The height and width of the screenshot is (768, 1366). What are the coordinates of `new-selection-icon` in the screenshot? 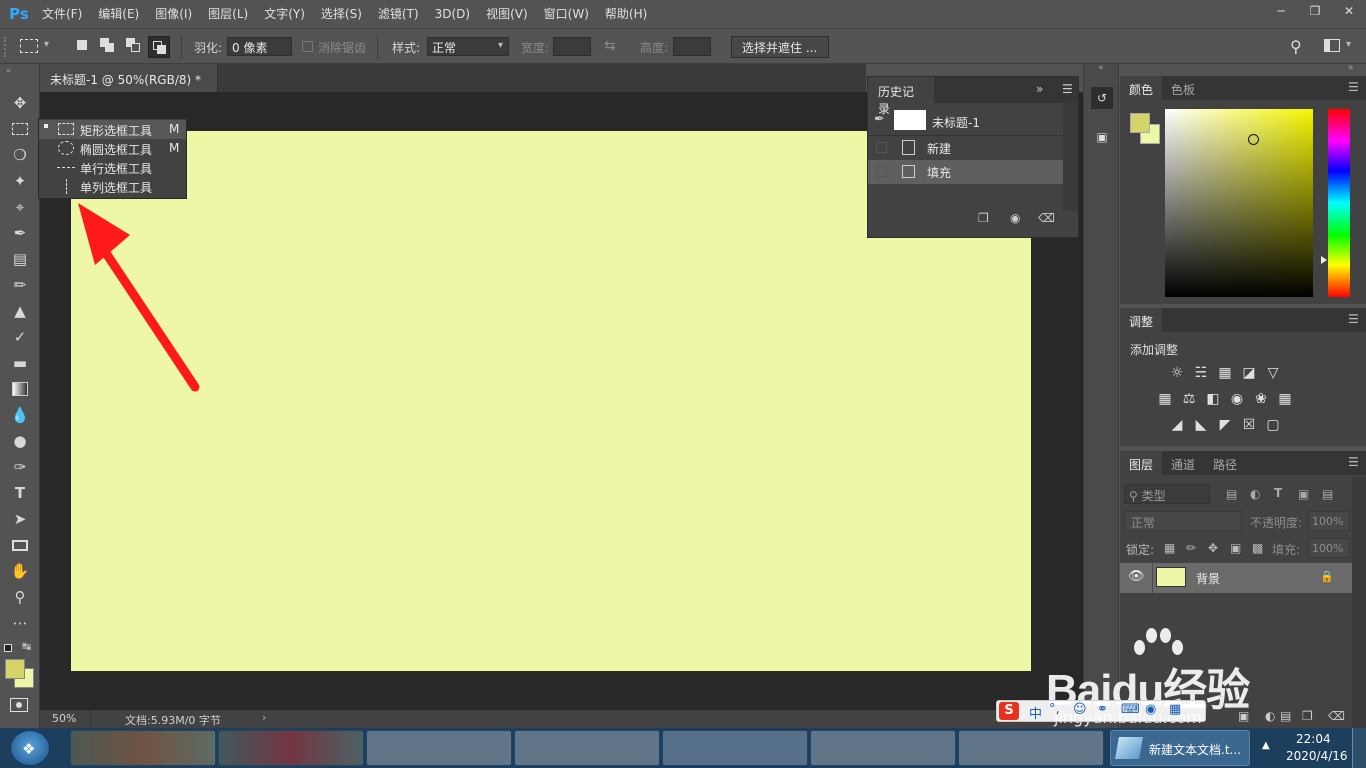 It's located at (82, 45).